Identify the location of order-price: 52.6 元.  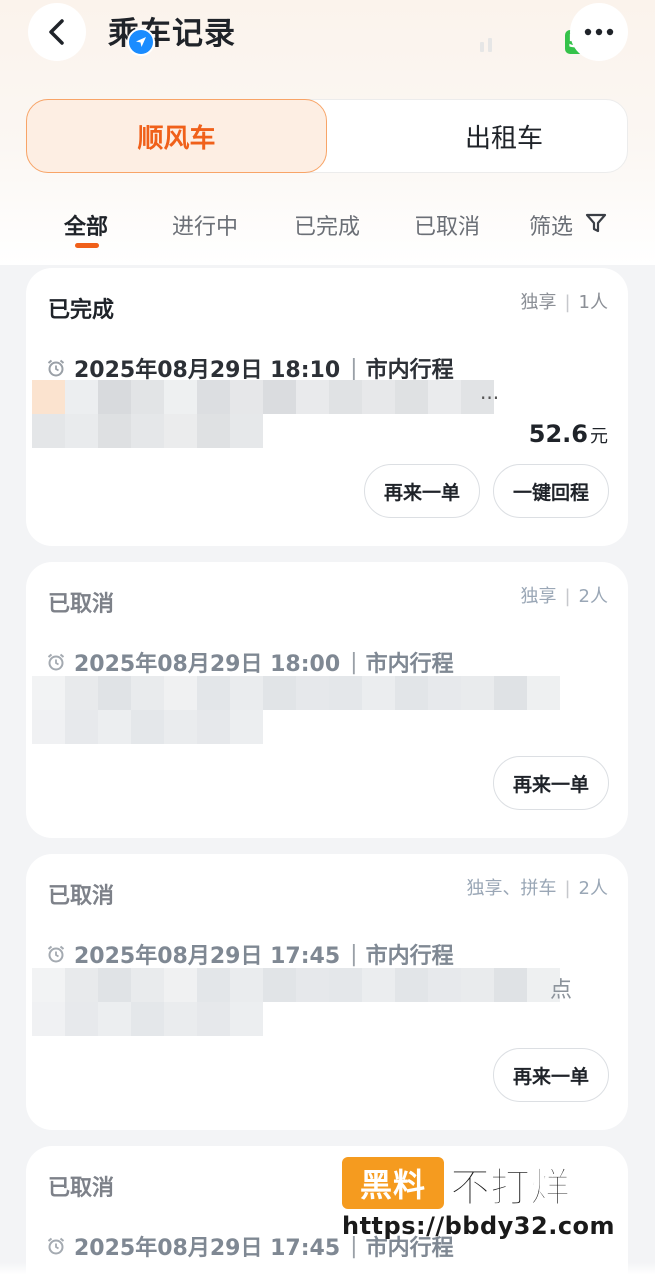
(568, 434).